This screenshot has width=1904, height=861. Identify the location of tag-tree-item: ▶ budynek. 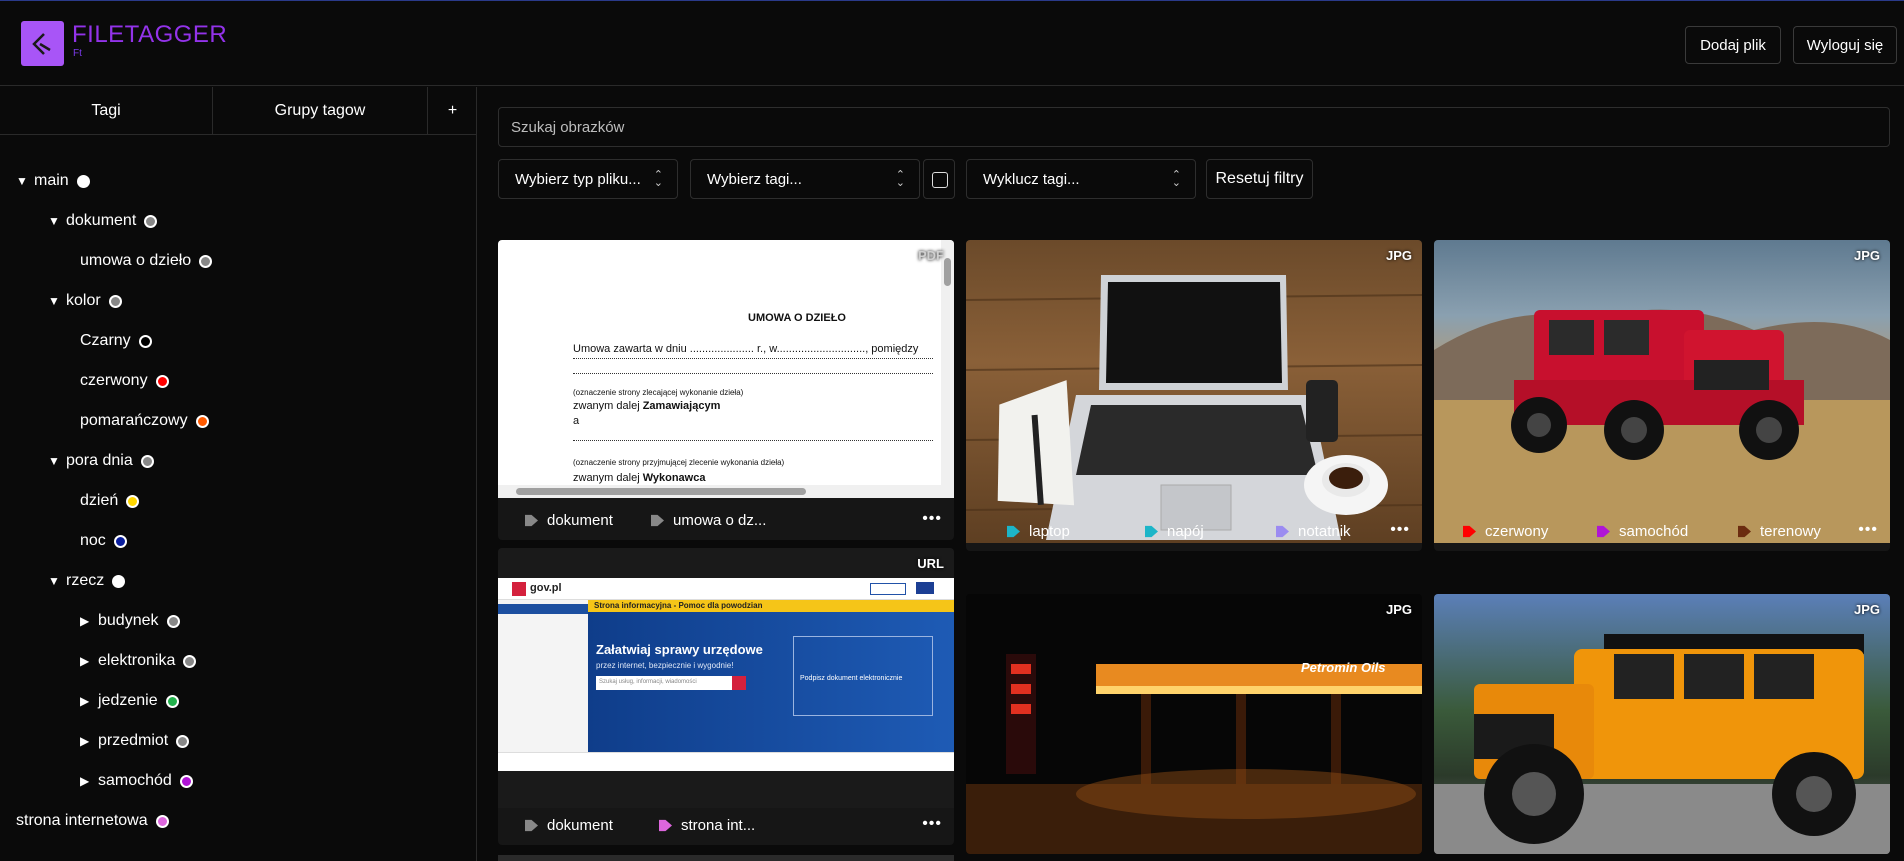
(130, 621).